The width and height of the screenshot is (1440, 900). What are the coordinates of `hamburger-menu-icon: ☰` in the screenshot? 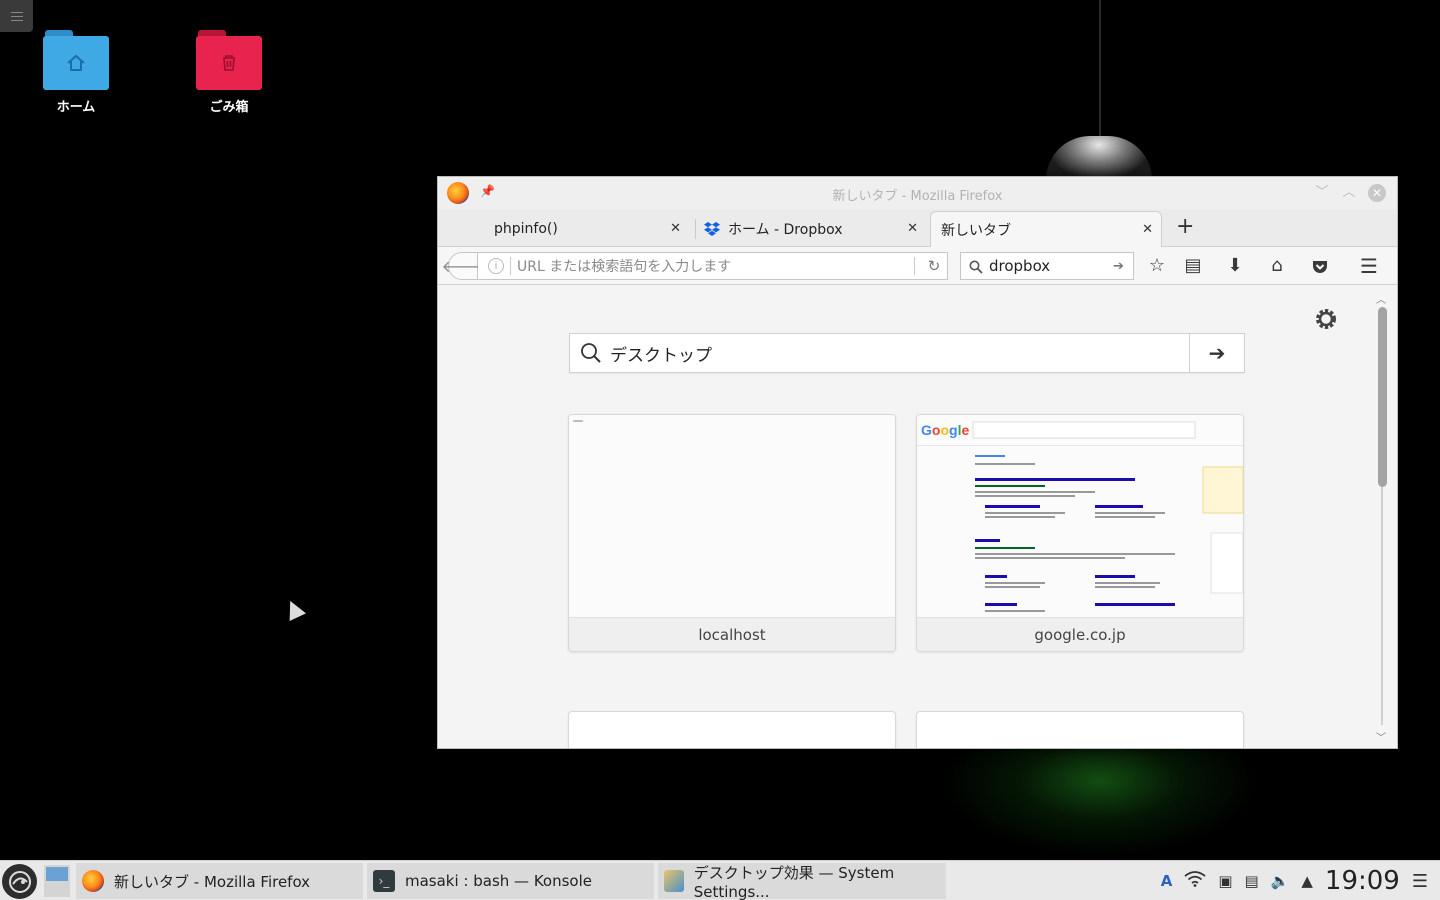 It's located at (1369, 267).